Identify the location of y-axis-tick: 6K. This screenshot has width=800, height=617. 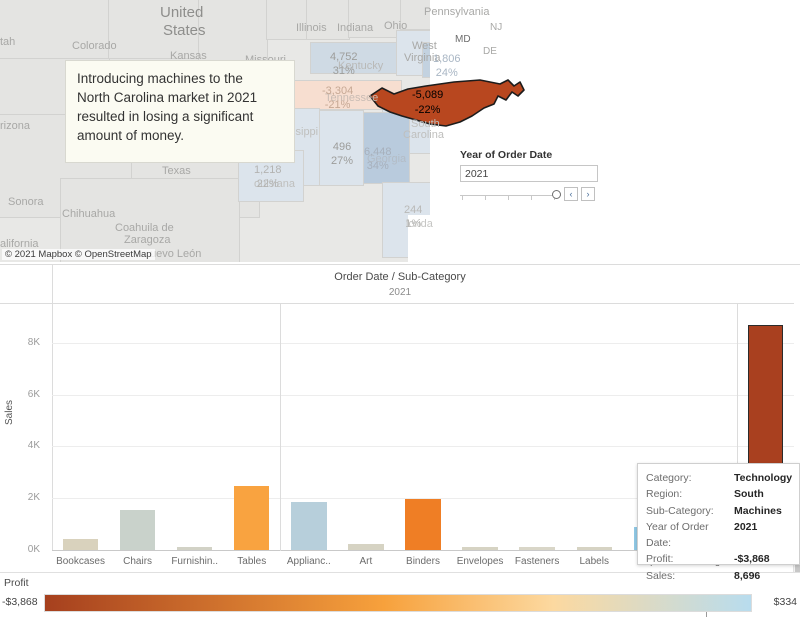
(33, 394).